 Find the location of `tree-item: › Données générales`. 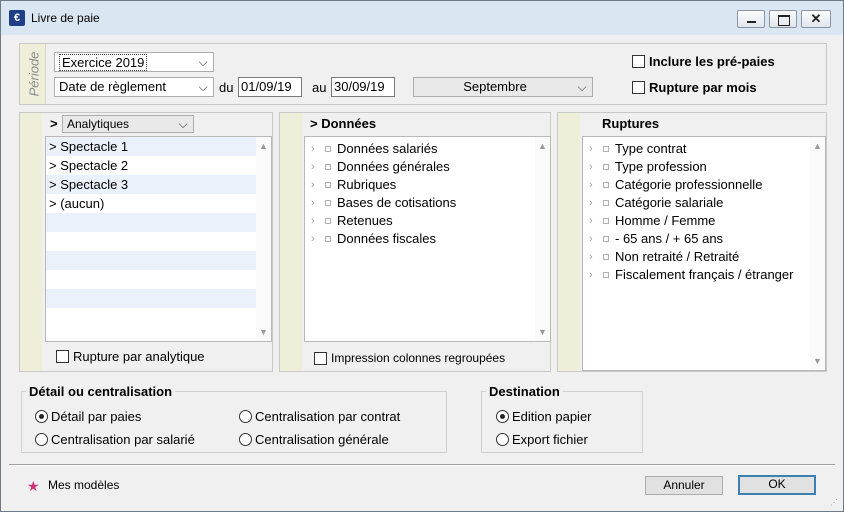

tree-item: › Données générales is located at coordinates (427, 167).